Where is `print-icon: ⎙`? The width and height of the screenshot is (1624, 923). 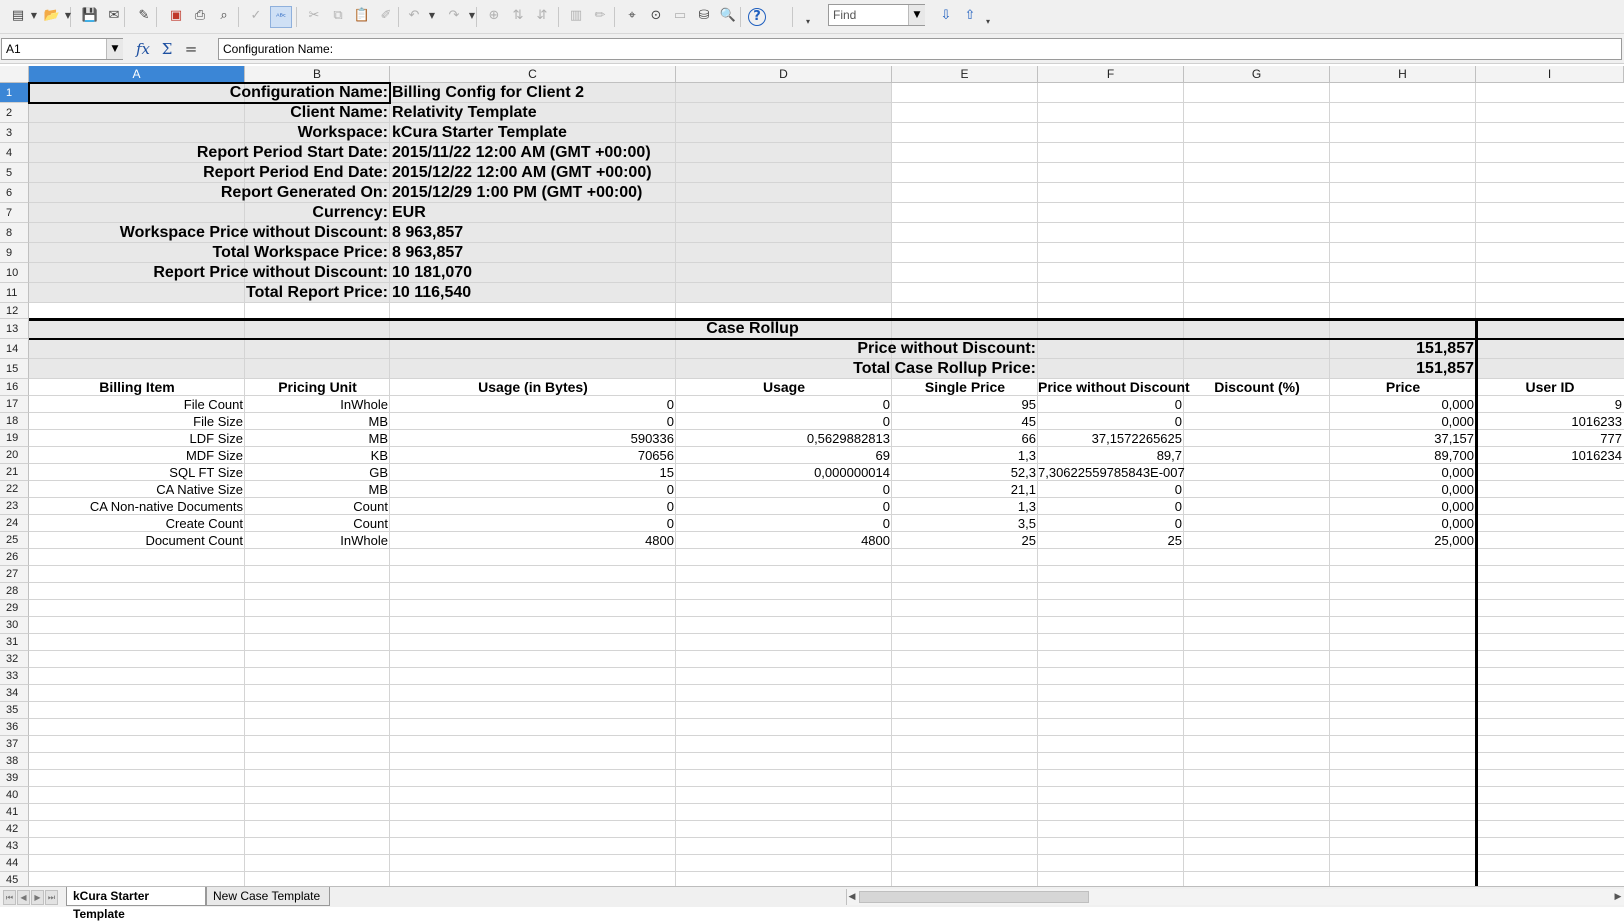
print-icon: ⎙ is located at coordinates (200, 16).